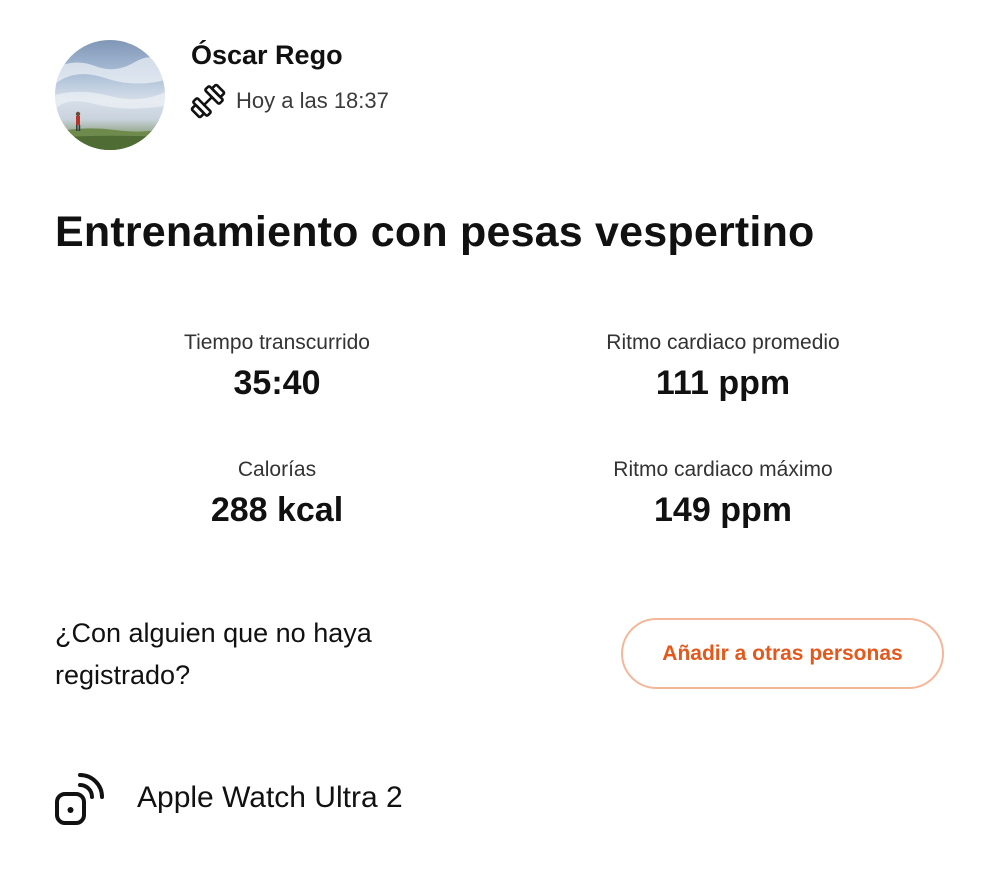 The height and width of the screenshot is (877, 1000). I want to click on device-name: Apple Watch Ultra 2, so click(270, 797).